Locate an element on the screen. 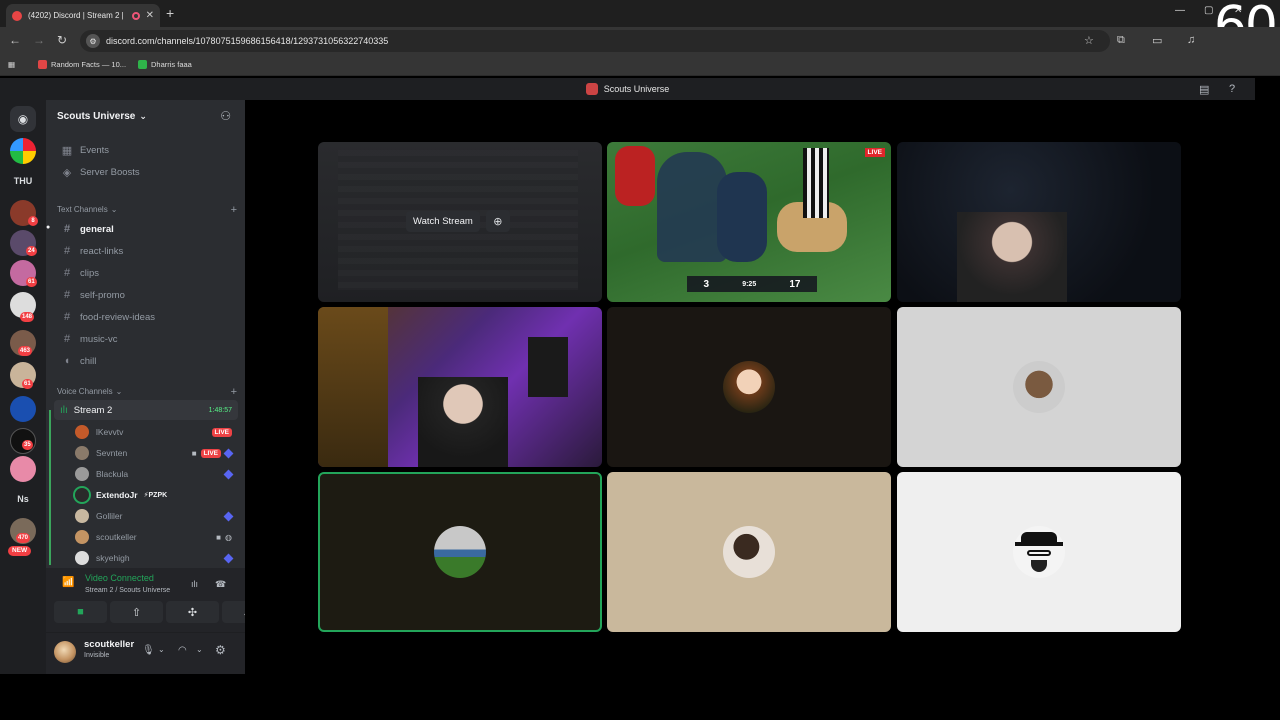 The height and width of the screenshot is (720, 1280). webcam-person is located at coordinates (463, 422).